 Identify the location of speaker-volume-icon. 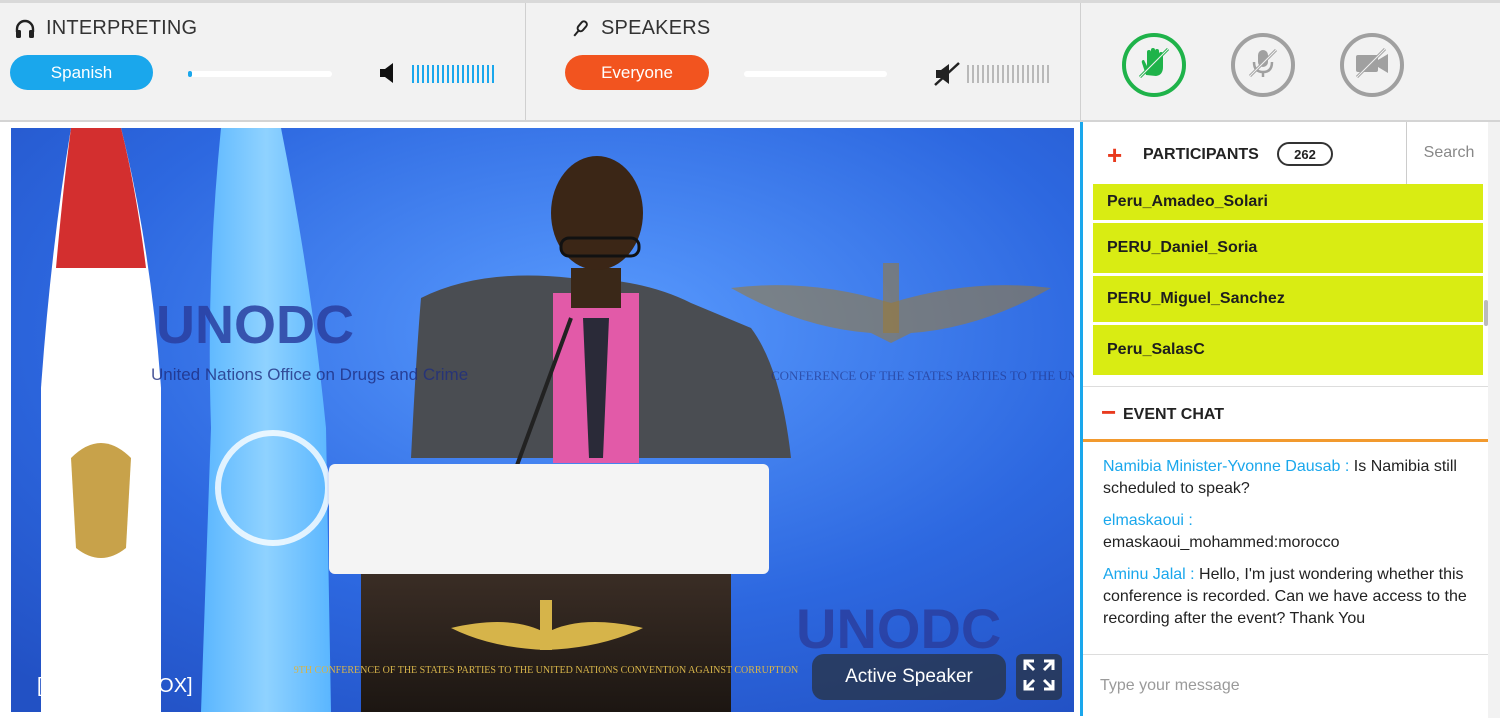
(389, 75).